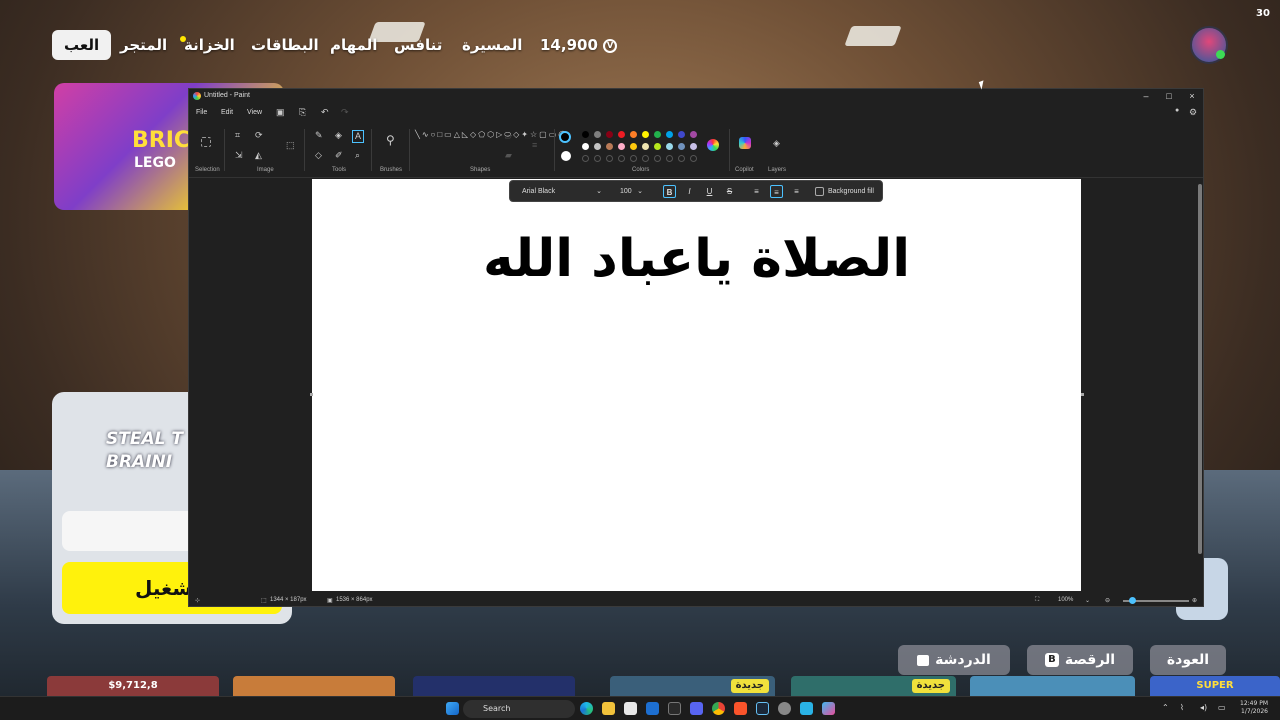  What do you see at coordinates (534, 145) in the screenshot?
I see `shape-size-icon: ≡` at bounding box center [534, 145].